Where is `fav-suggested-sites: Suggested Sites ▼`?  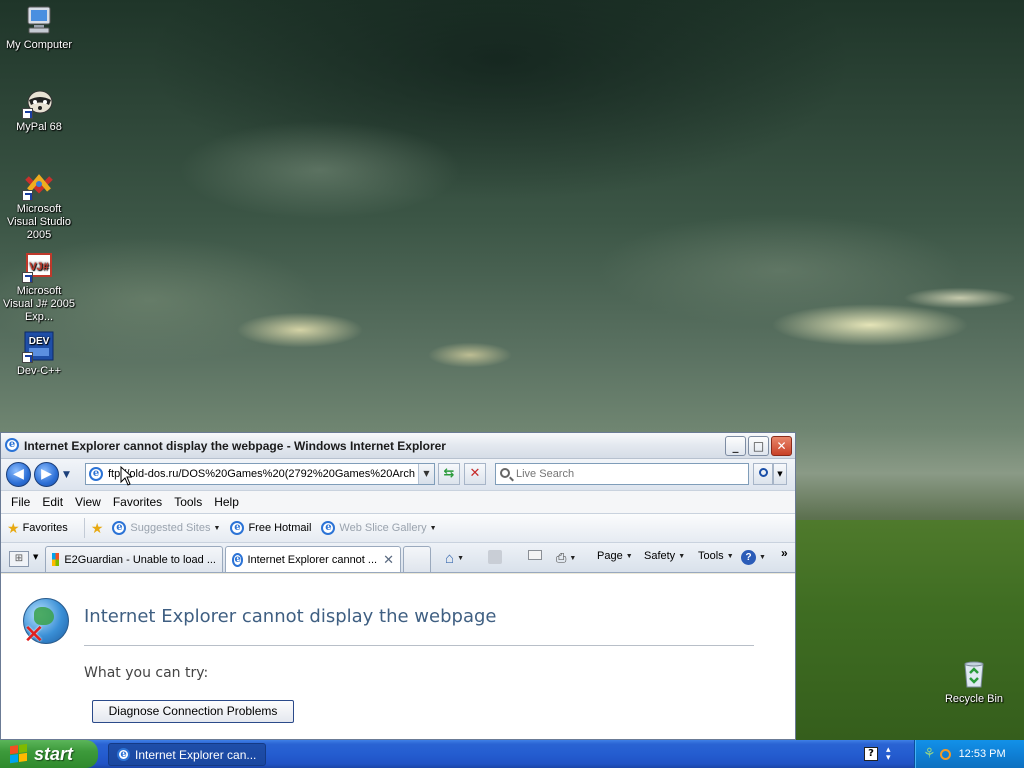
fav-suggested-sites: Suggested Sites ▼ is located at coordinates (166, 528).